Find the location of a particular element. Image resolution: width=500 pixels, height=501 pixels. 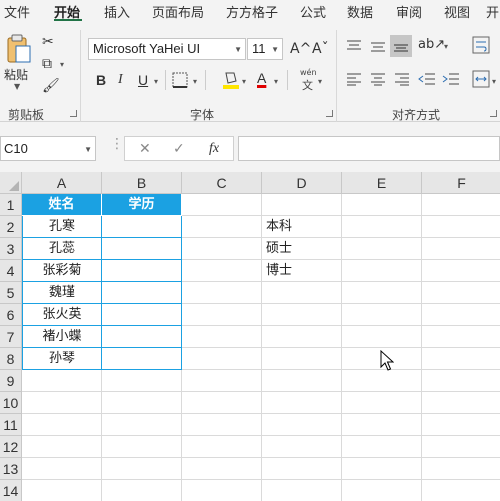

cell-d6 is located at coordinates (302, 315).